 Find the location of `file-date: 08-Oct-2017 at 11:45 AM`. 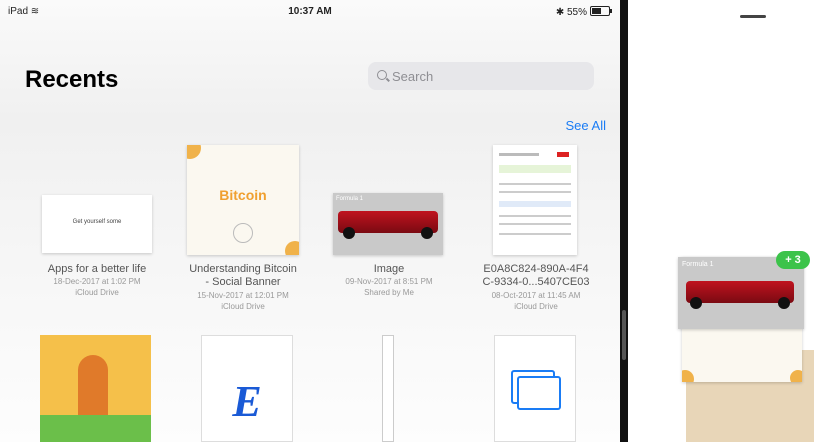

file-date: 08-Oct-2017 at 11:45 AM is located at coordinates (536, 295).